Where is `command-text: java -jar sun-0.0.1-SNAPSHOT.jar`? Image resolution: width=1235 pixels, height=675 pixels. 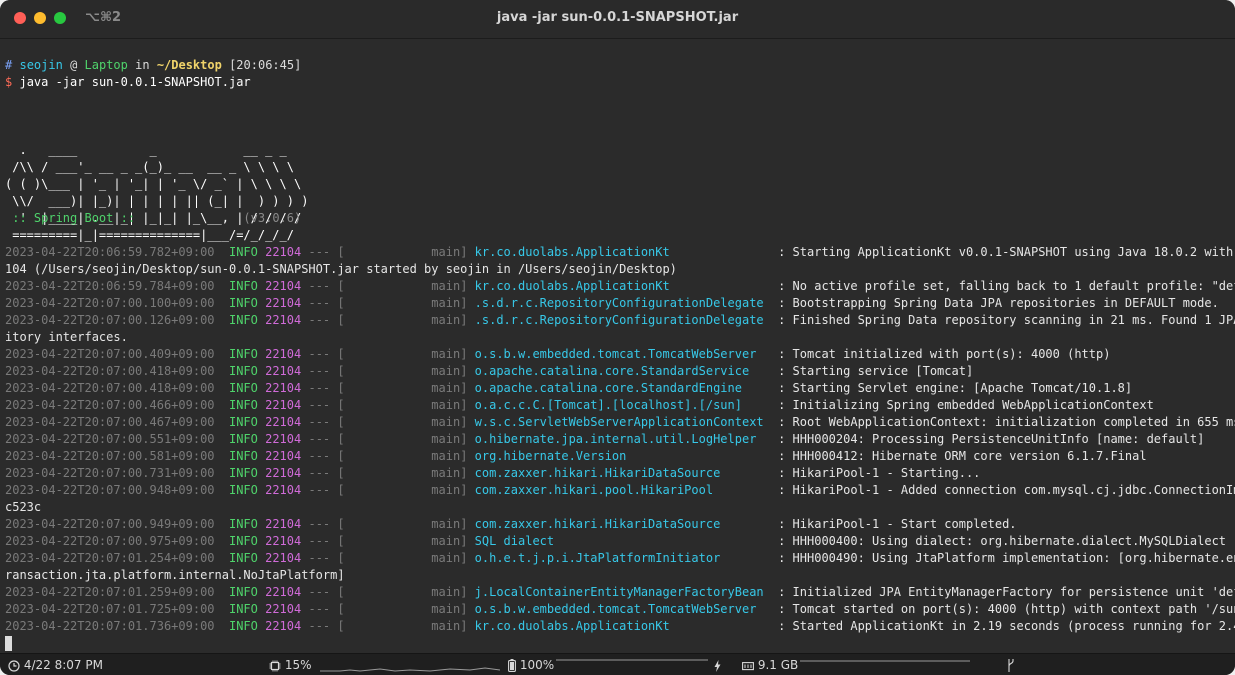
command-text: java -jar sun-0.0.1-SNAPSHOT.jar is located at coordinates (135, 82).